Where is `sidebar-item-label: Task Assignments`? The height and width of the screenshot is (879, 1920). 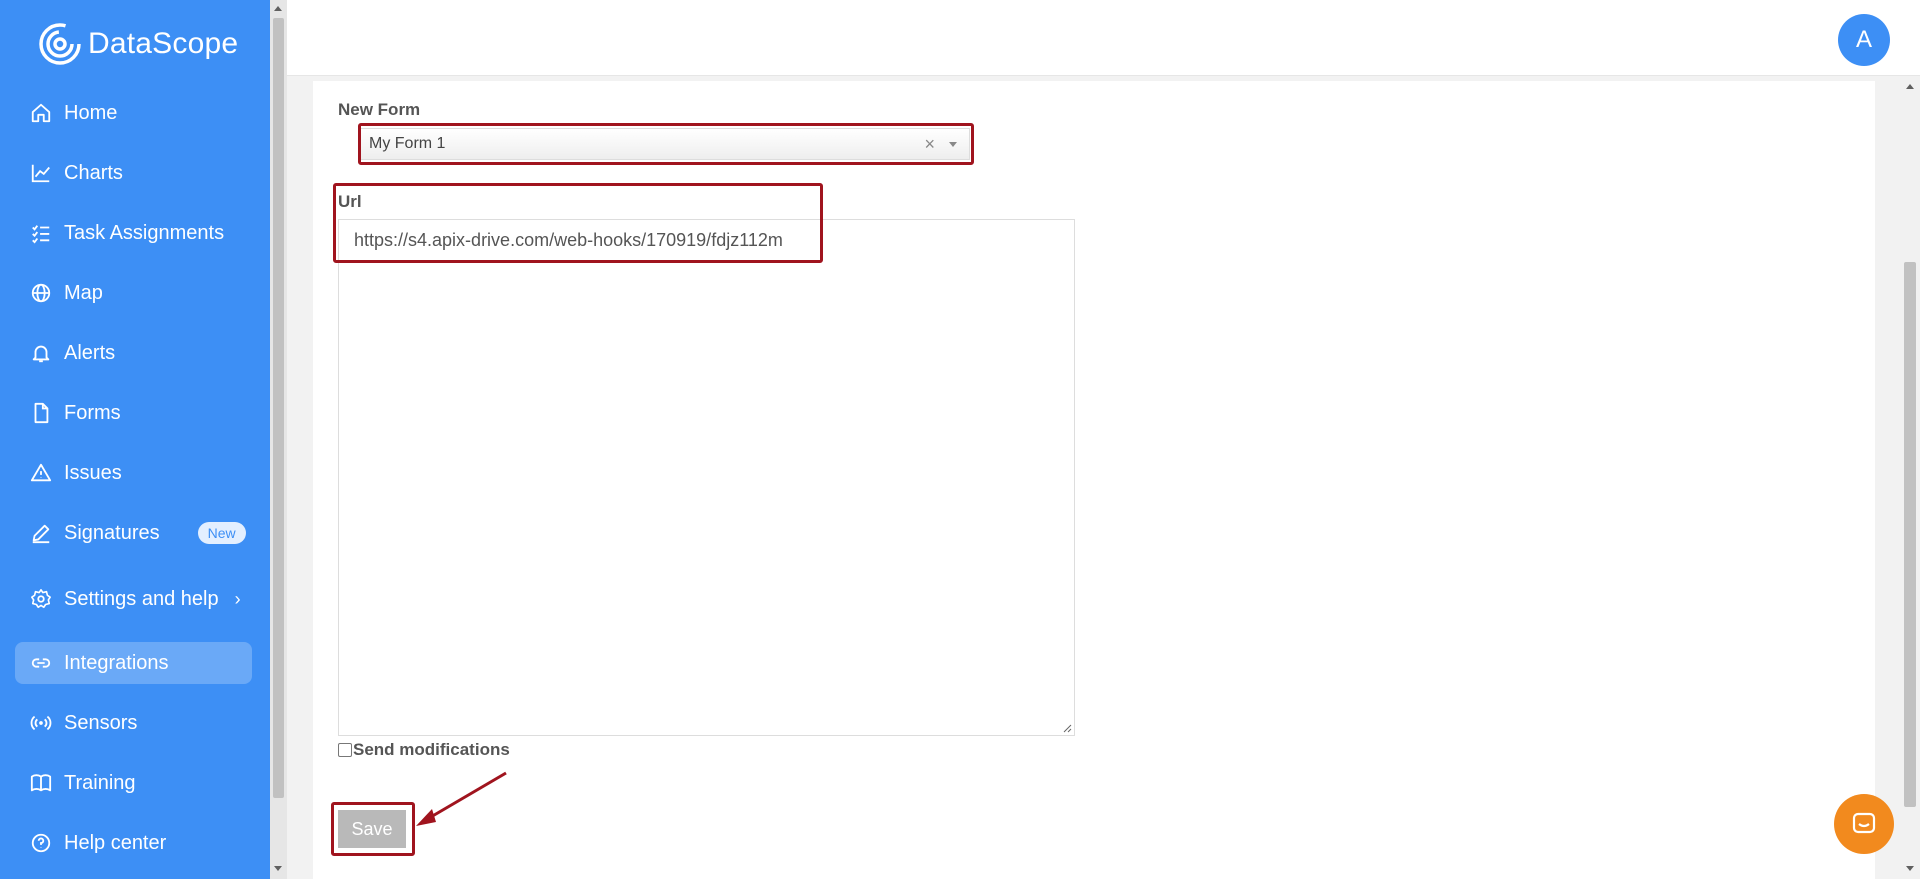 sidebar-item-label: Task Assignments is located at coordinates (144, 232).